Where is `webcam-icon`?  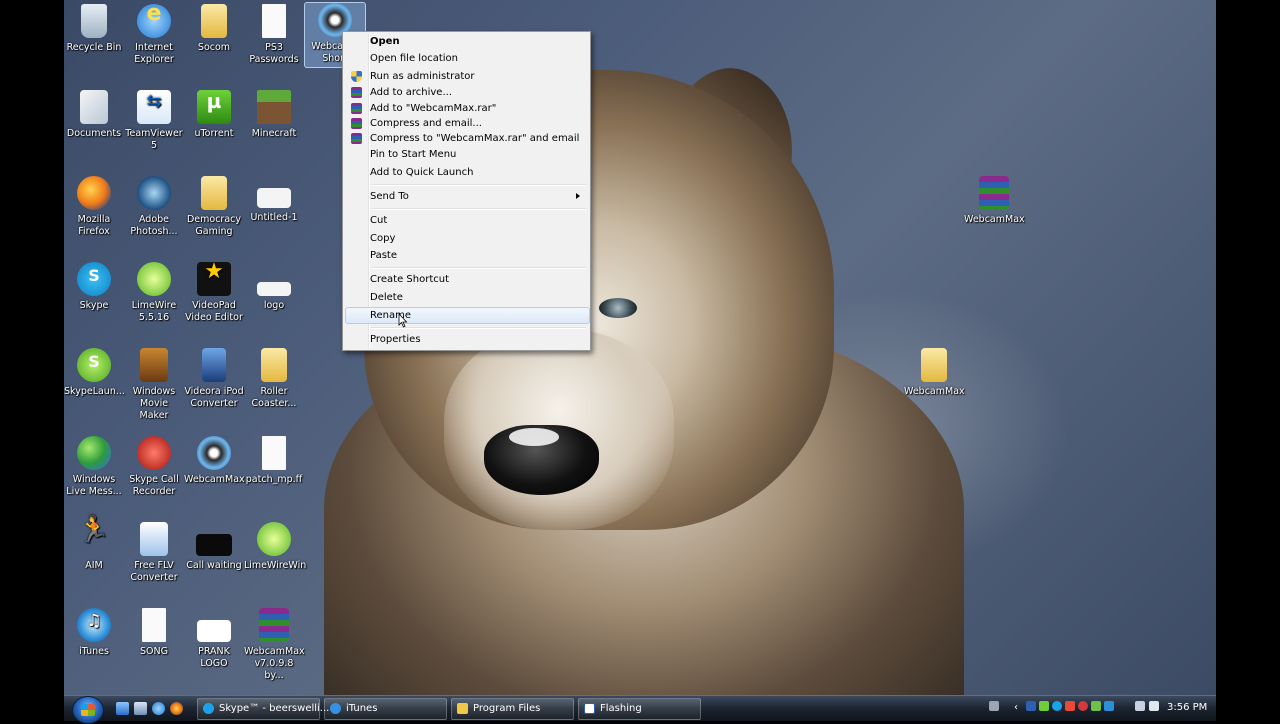
webcam-icon is located at coordinates (214, 453).